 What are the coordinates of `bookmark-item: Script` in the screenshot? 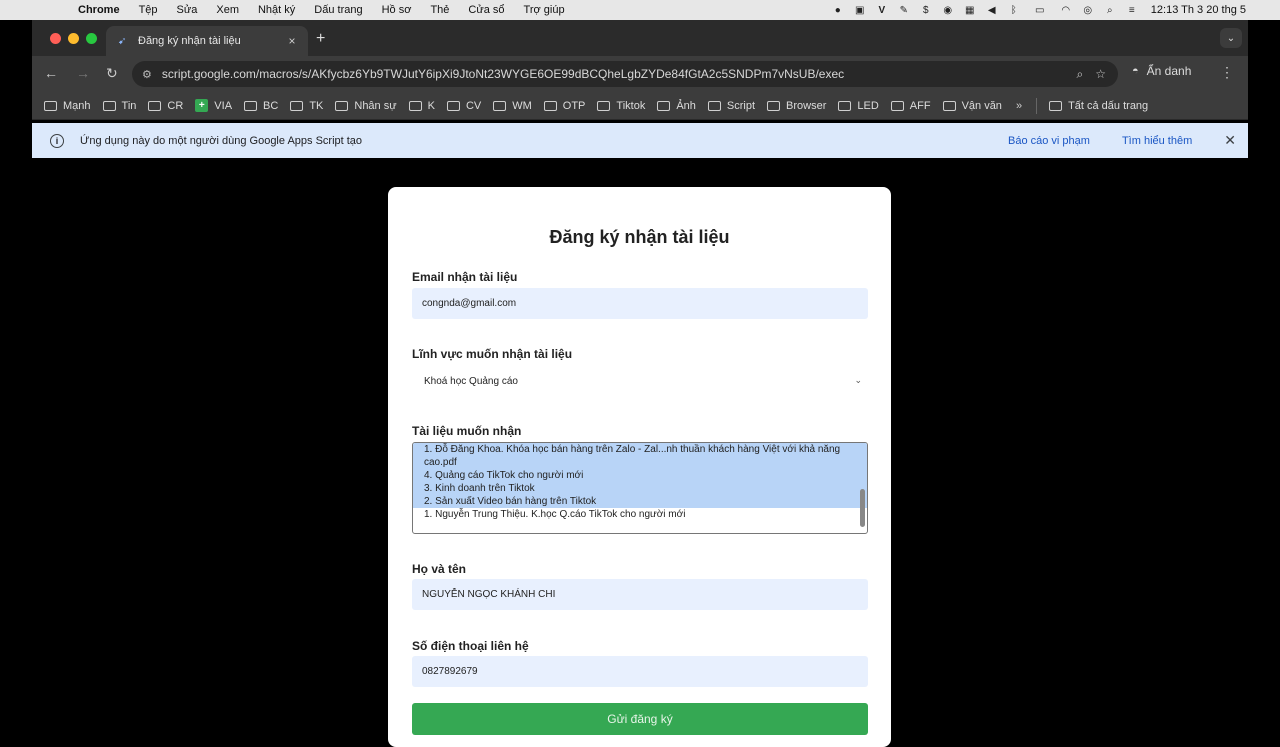 It's located at (731, 106).